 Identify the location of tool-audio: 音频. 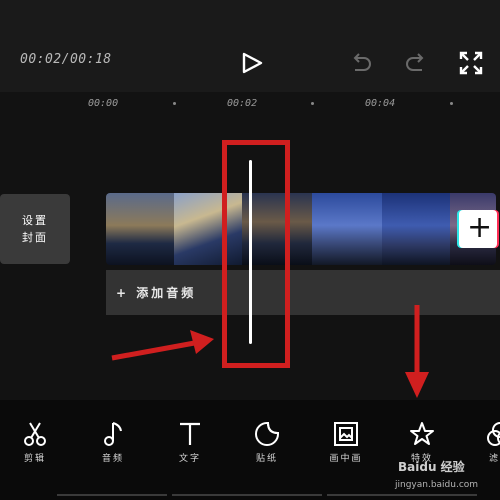
(113, 442).